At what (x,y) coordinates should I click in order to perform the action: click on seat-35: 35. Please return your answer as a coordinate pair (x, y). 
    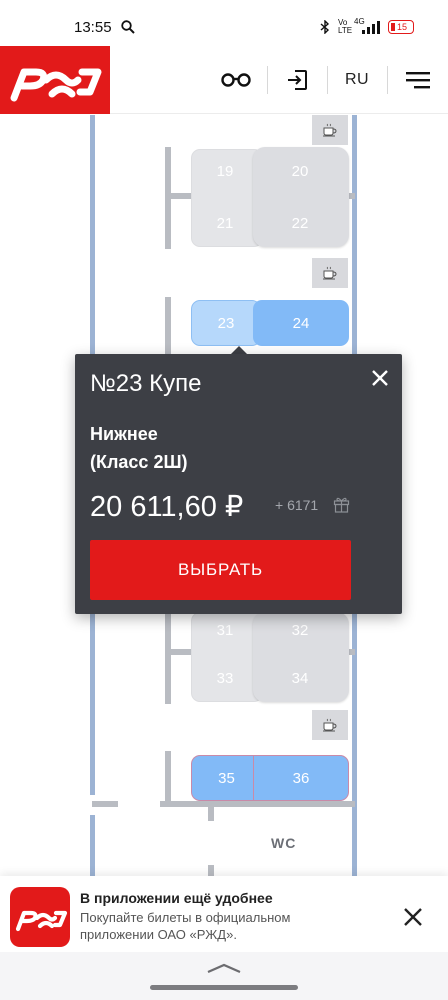
    Looking at the image, I should click on (226, 778).